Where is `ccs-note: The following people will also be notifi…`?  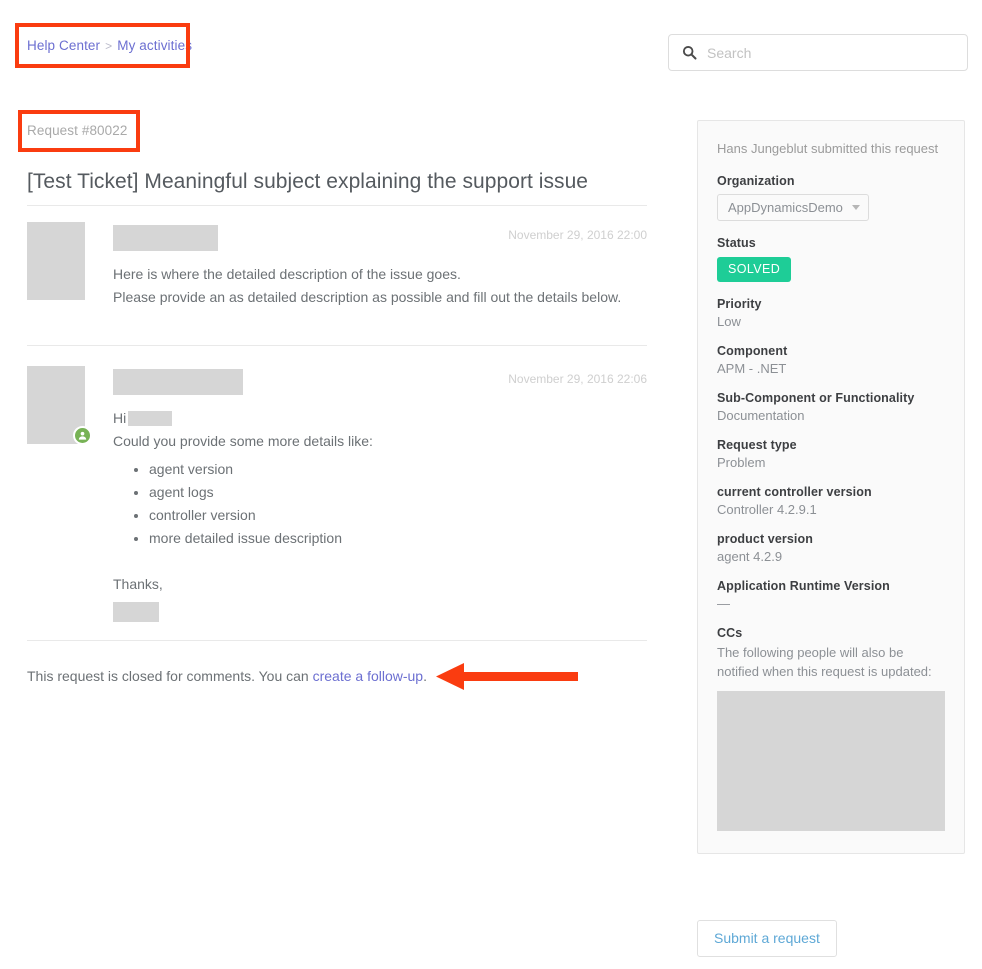
ccs-note: The following people will also be notifi… is located at coordinates (824, 662).